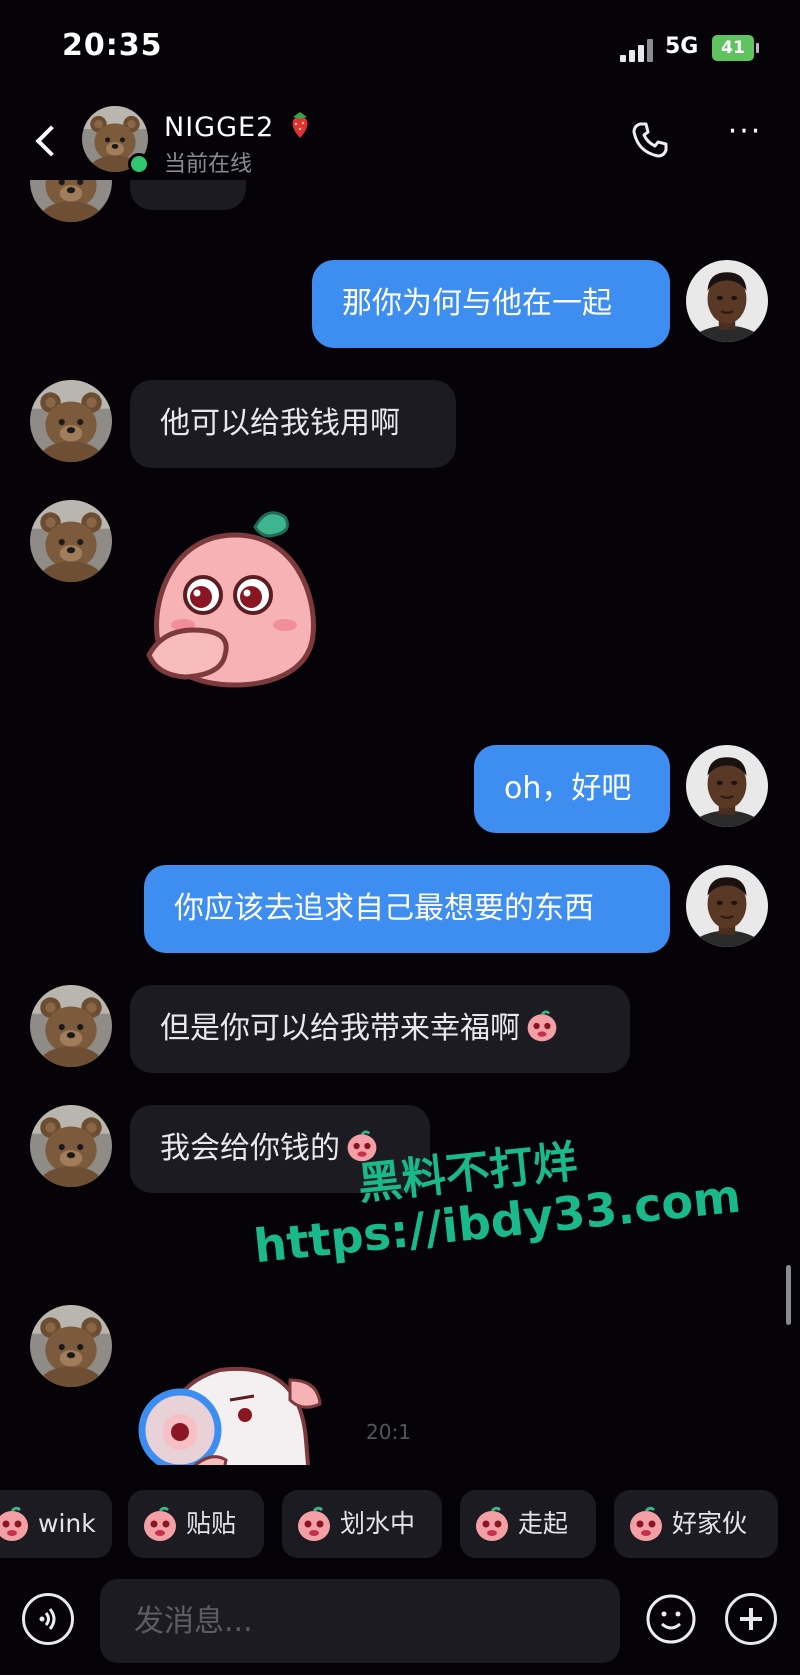 The height and width of the screenshot is (1675, 800). Describe the element at coordinates (16, 1524) in the screenshot. I see `wink-emoji-icon` at that location.